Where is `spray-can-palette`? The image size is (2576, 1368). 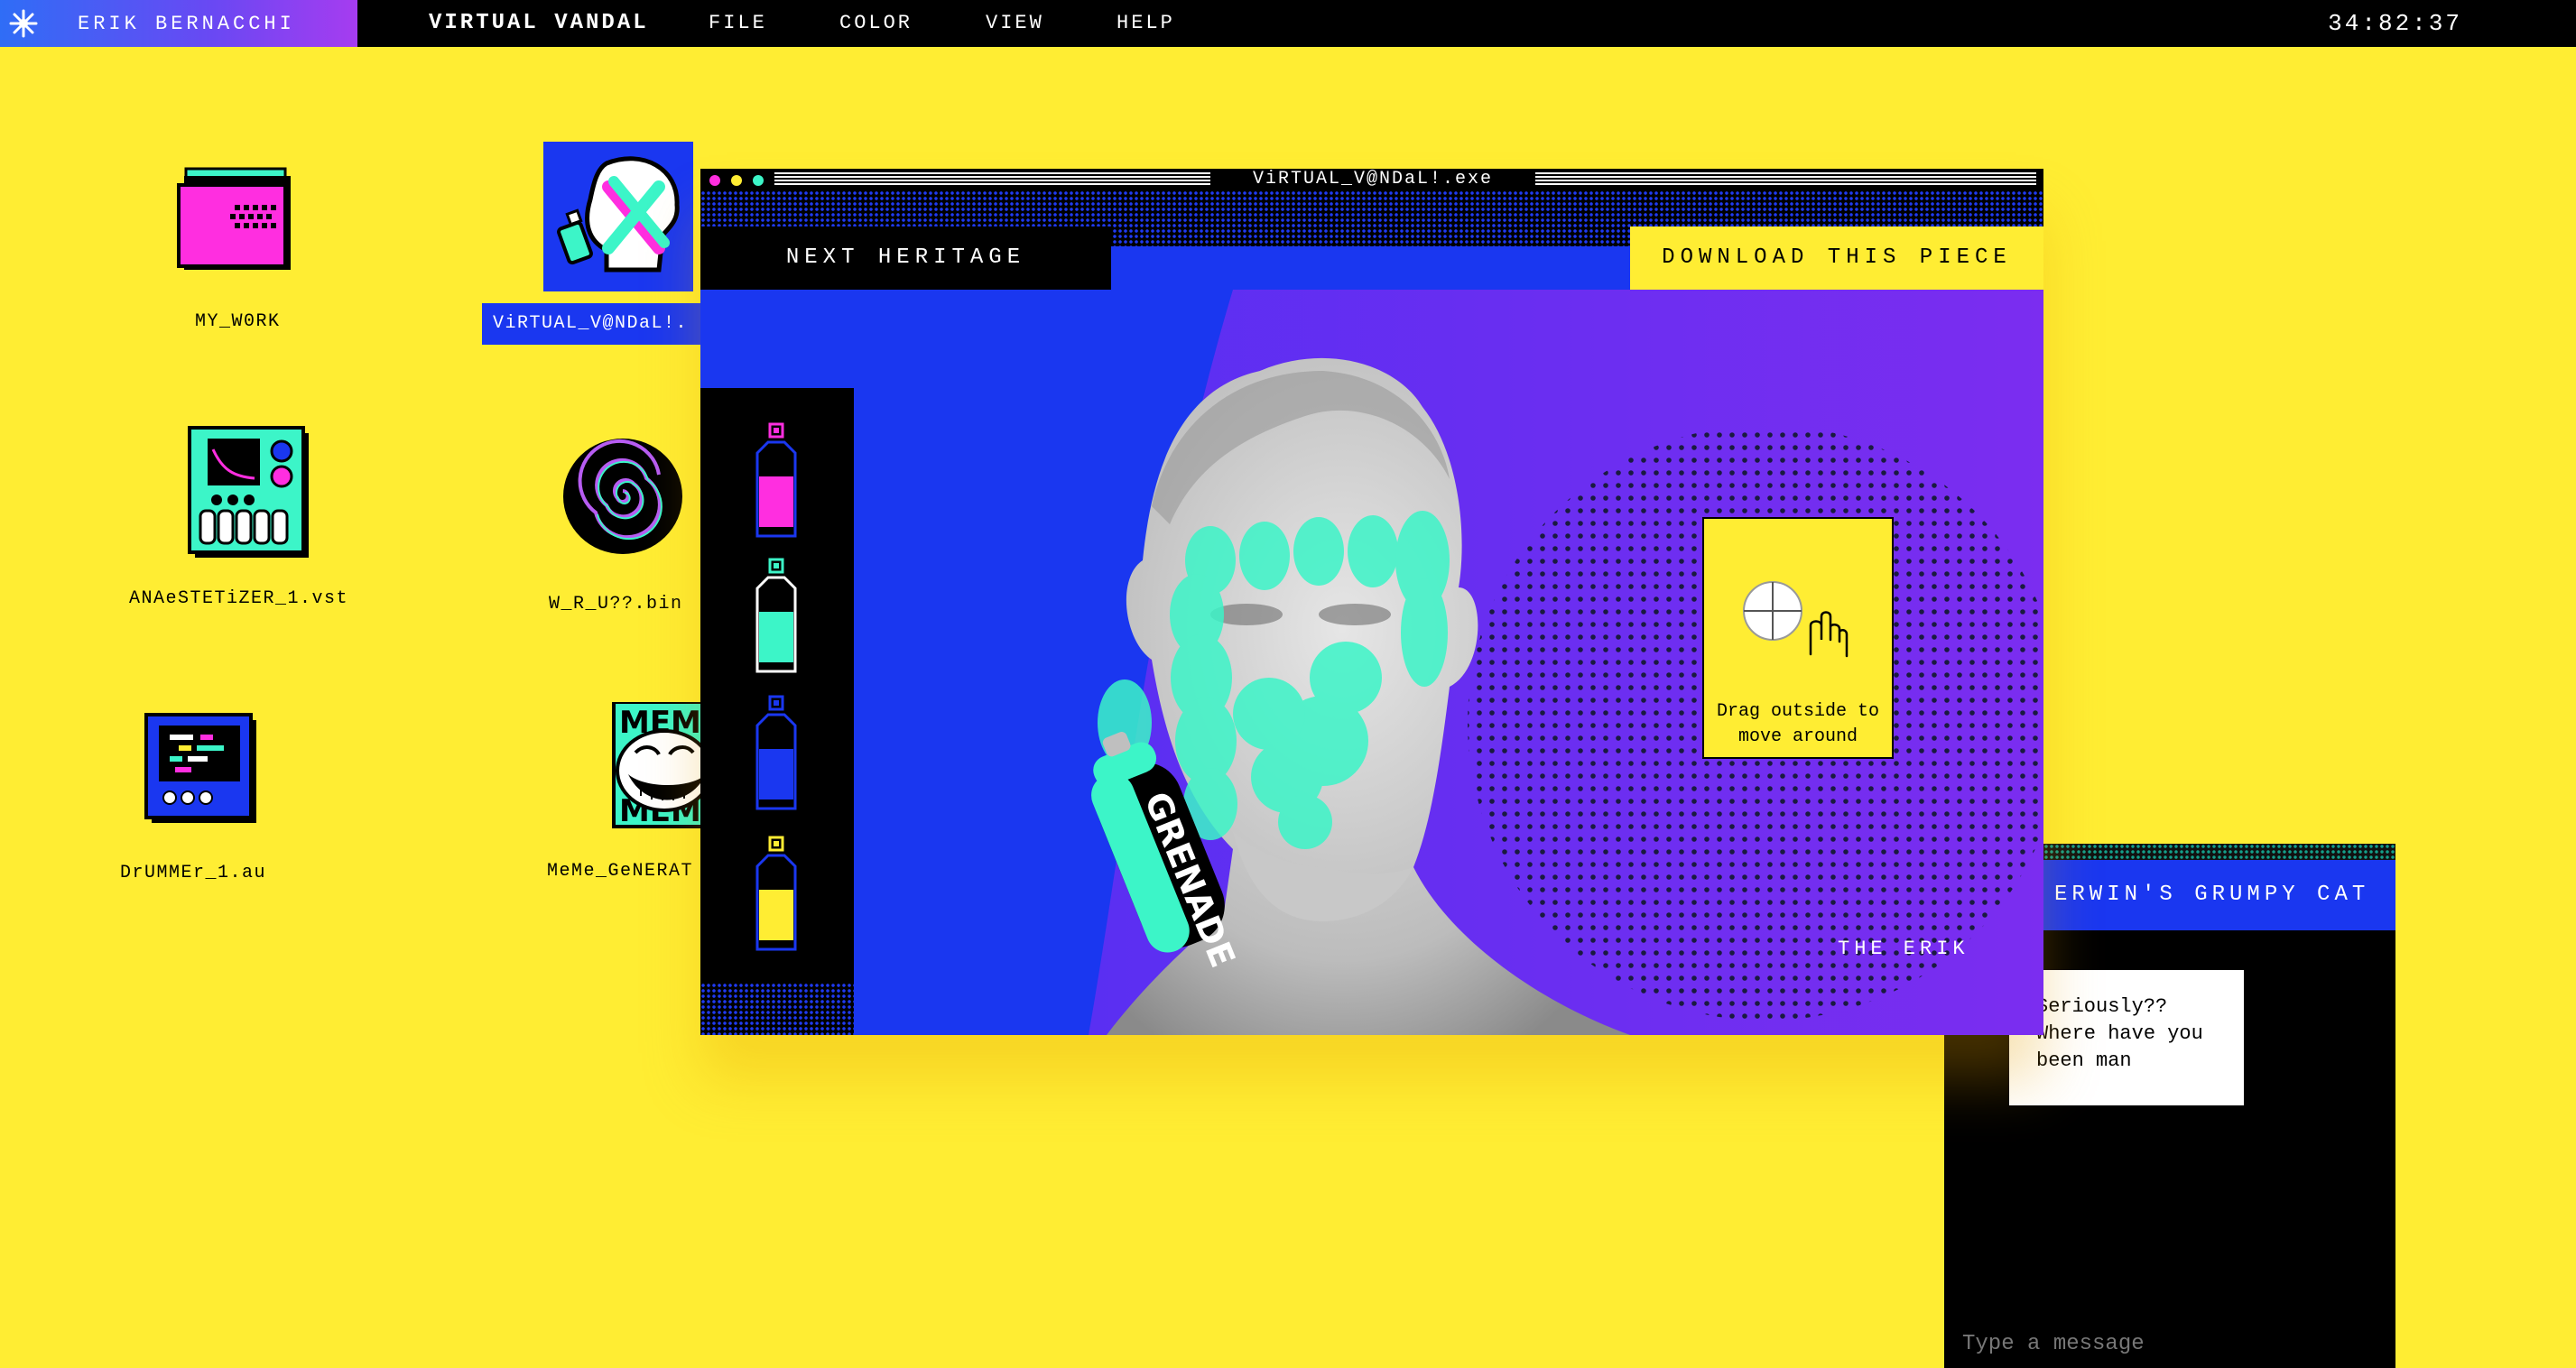 spray-can-palette is located at coordinates (777, 711).